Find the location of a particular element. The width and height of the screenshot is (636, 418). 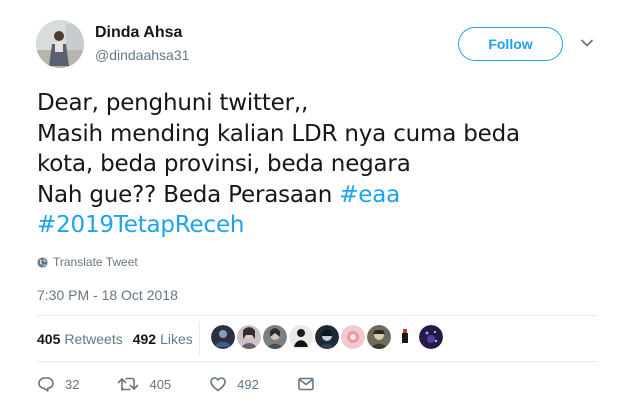

avatar is located at coordinates (60, 44).